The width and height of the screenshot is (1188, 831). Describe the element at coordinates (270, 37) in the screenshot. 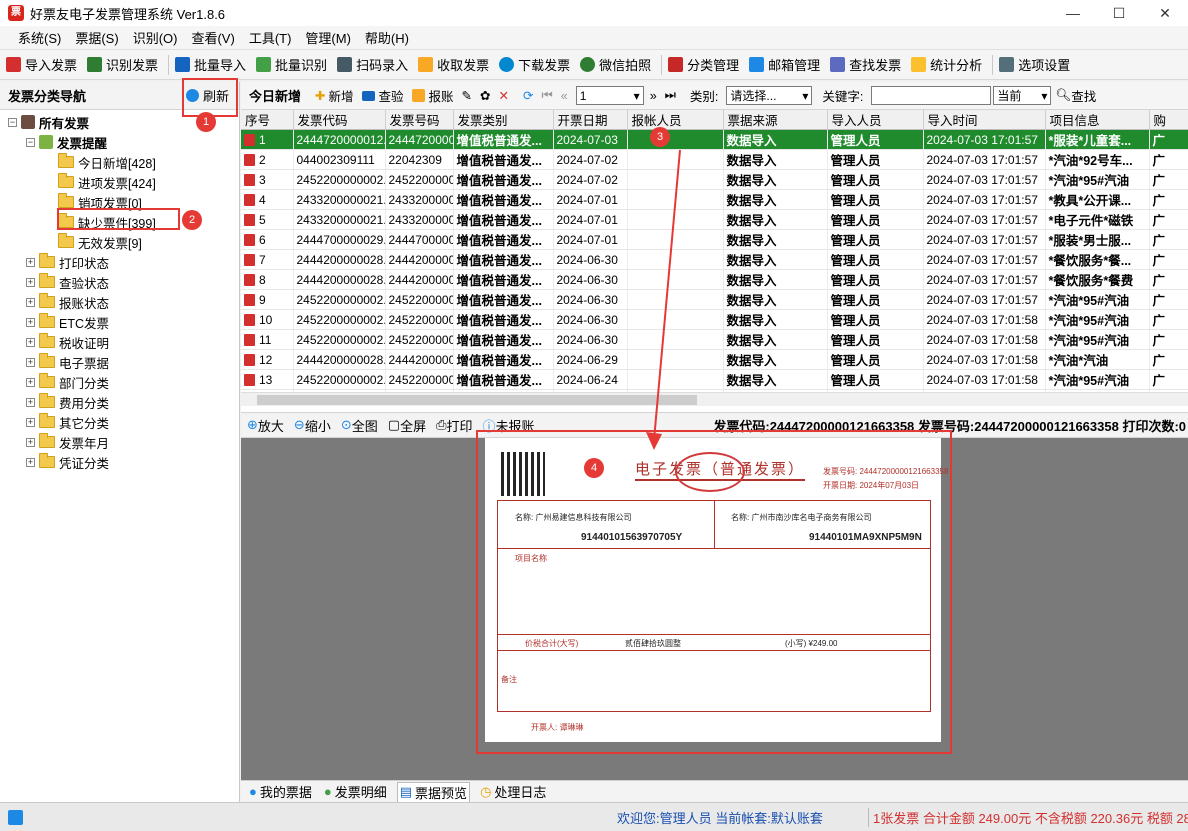

I see `menu-tools: 工具(T)` at that location.